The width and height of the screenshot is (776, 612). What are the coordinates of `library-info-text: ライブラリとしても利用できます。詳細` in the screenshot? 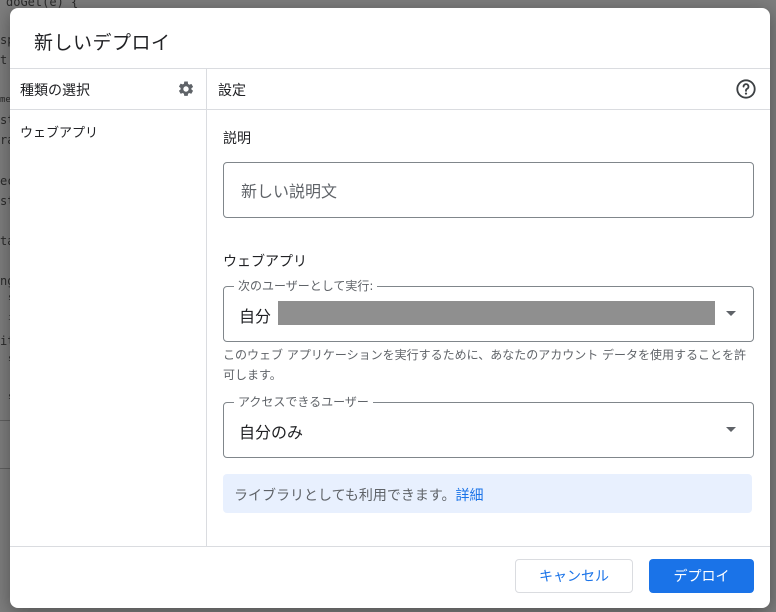 It's located at (358, 495).